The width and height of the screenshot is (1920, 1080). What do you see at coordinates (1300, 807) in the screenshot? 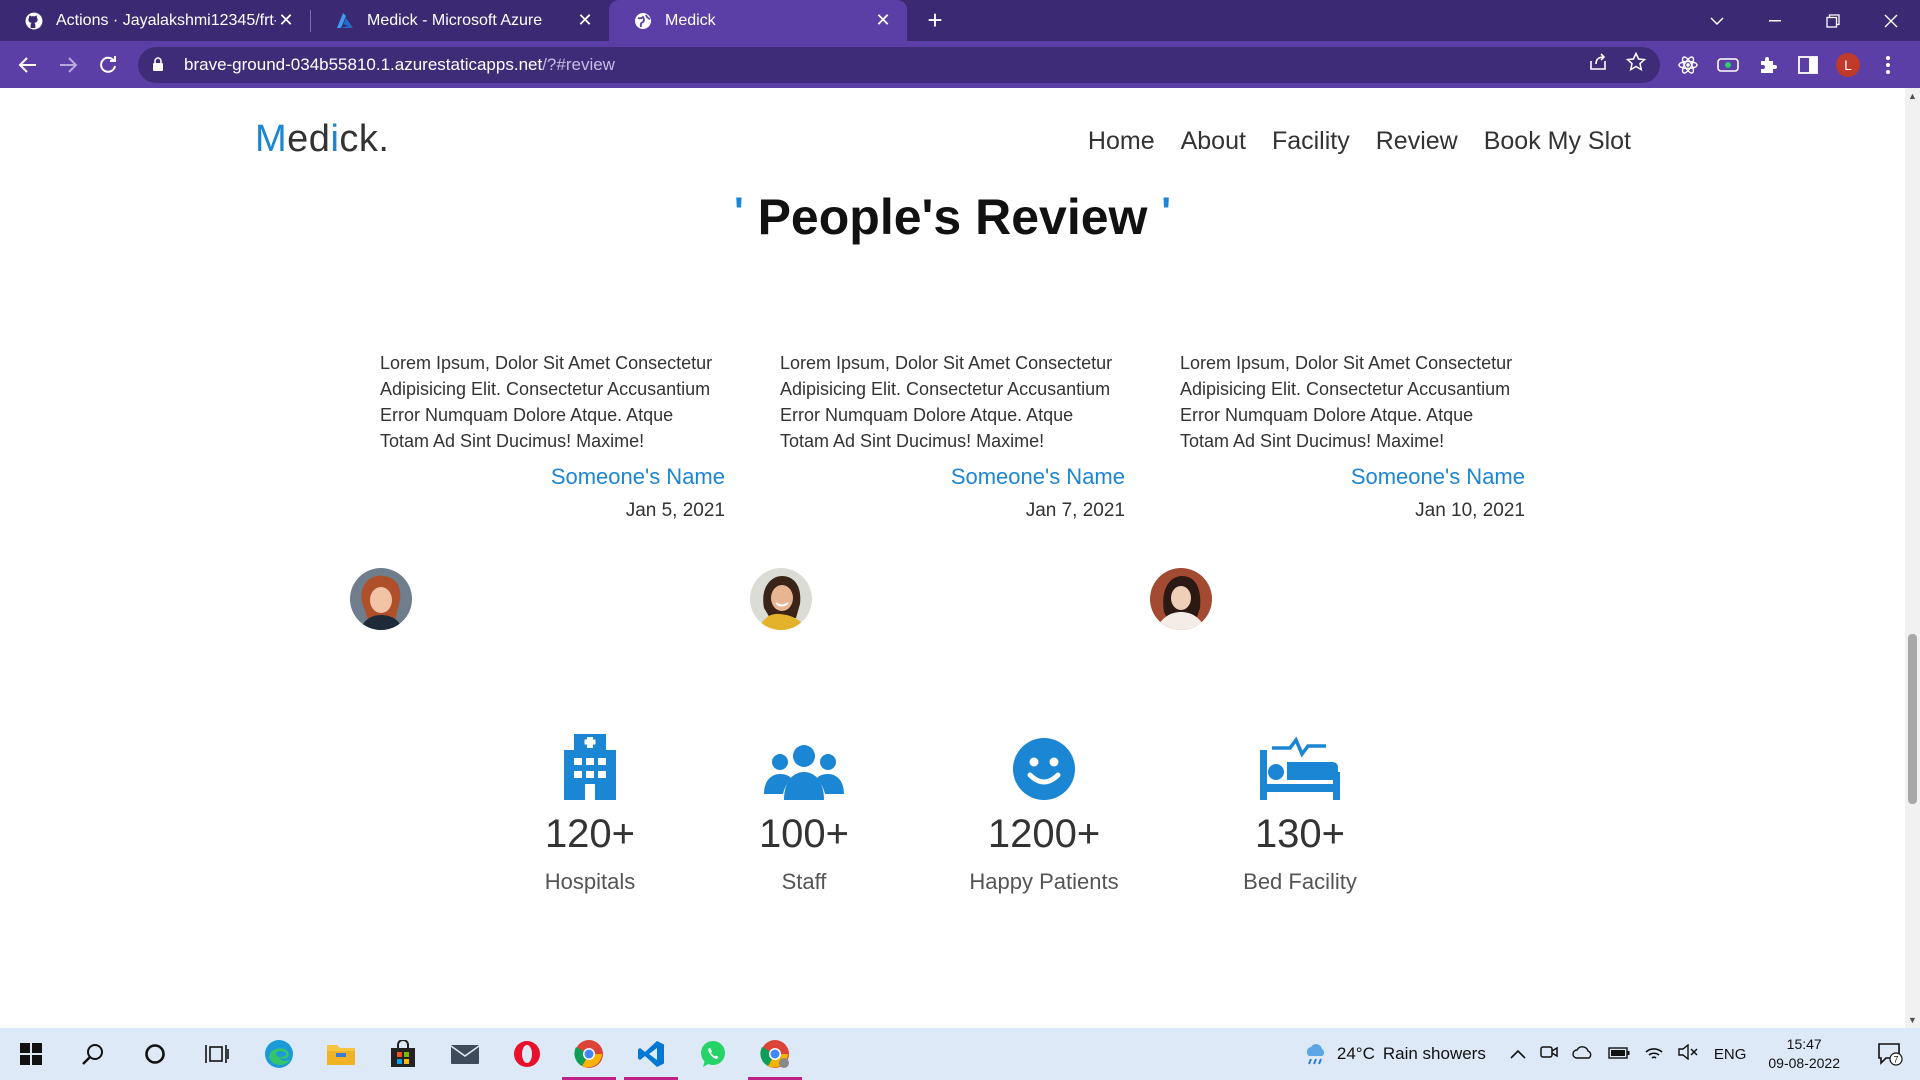
I see `stat-bed-facility: 130+ Bed Facility` at bounding box center [1300, 807].